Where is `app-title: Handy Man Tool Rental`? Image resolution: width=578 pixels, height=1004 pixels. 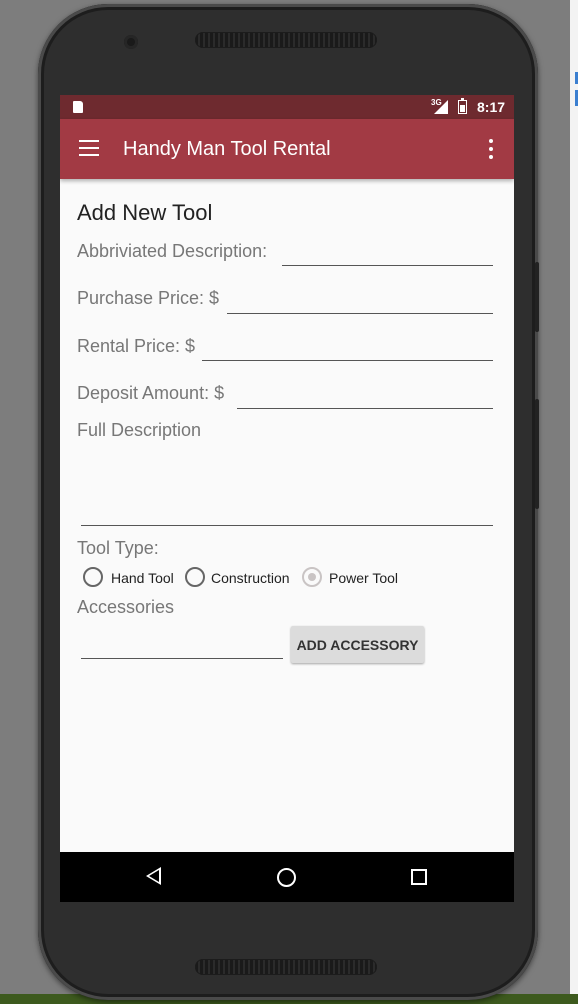 app-title: Handy Man Tool Rental is located at coordinates (227, 149).